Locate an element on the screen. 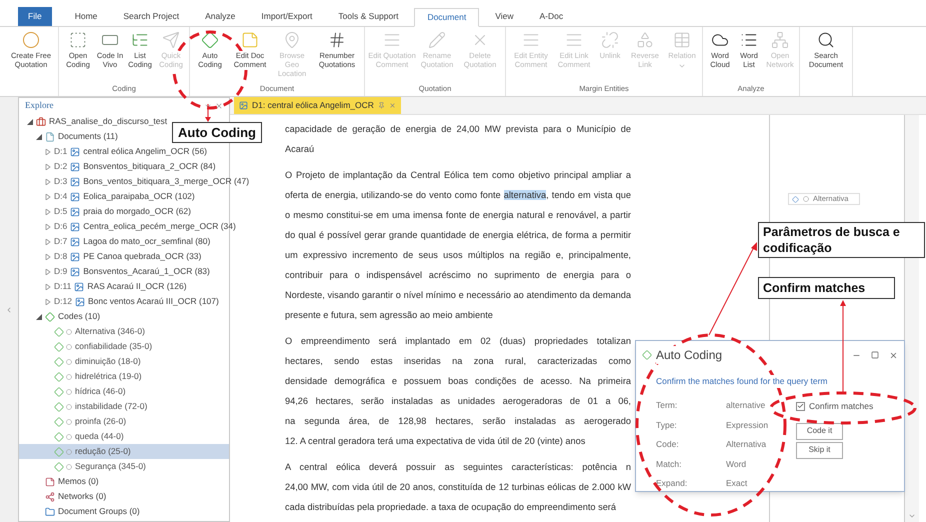 The height and width of the screenshot is (522, 926). tree-item: confiabilidade (35-0) is located at coordinates (124, 346).